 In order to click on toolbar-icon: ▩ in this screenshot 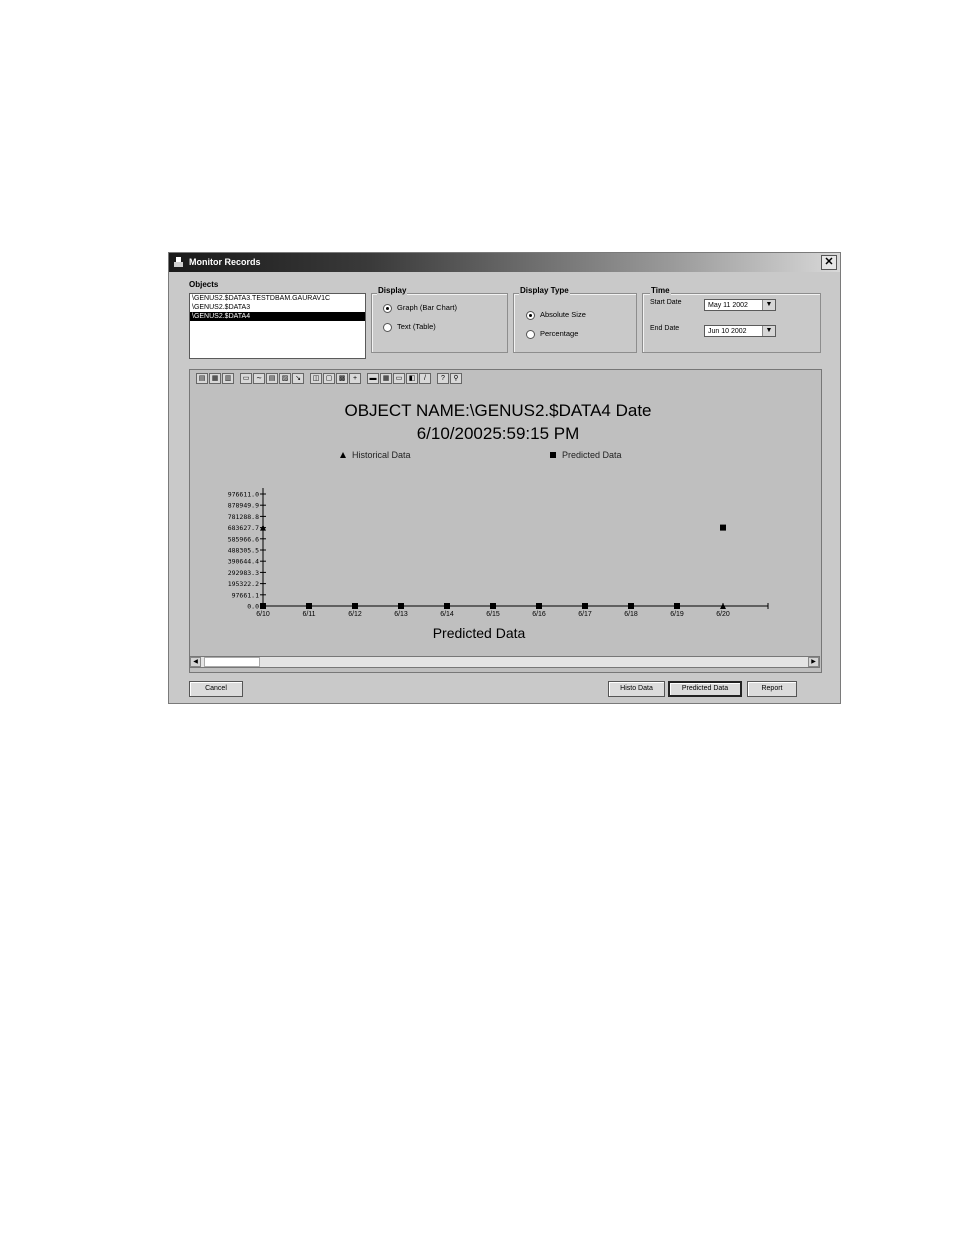, I will do `click(342, 378)`.